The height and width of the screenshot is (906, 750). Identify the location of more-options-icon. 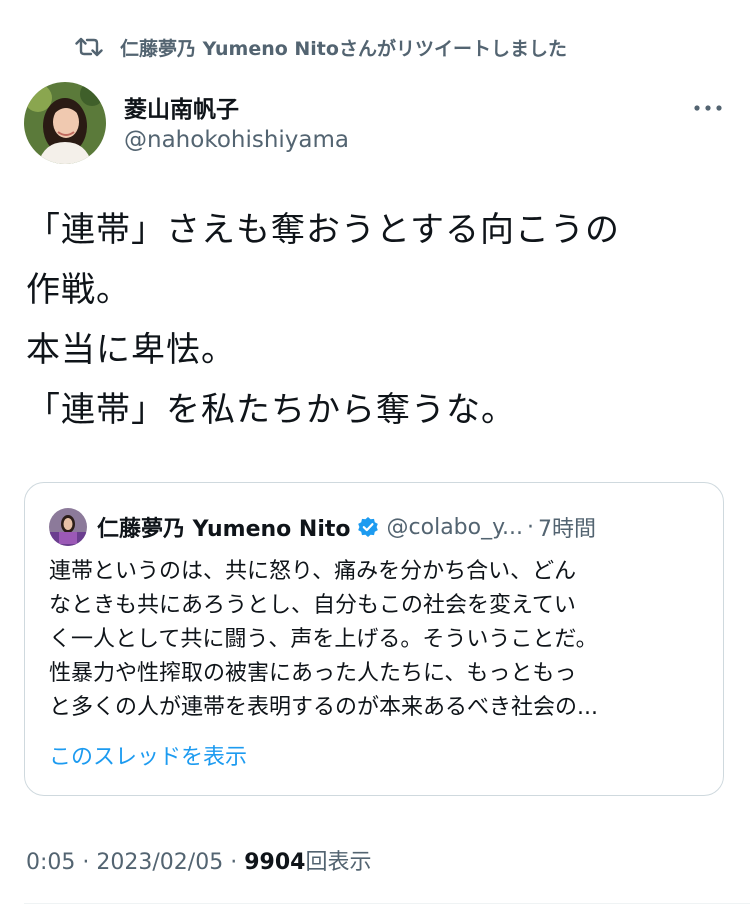
(708, 108).